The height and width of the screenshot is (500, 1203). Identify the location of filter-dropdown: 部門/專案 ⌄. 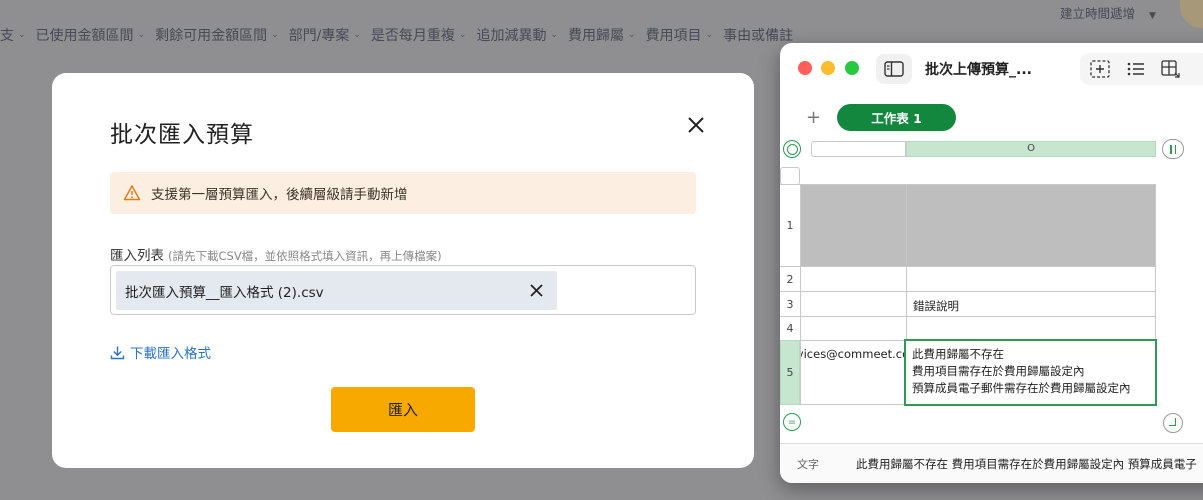
(325, 35).